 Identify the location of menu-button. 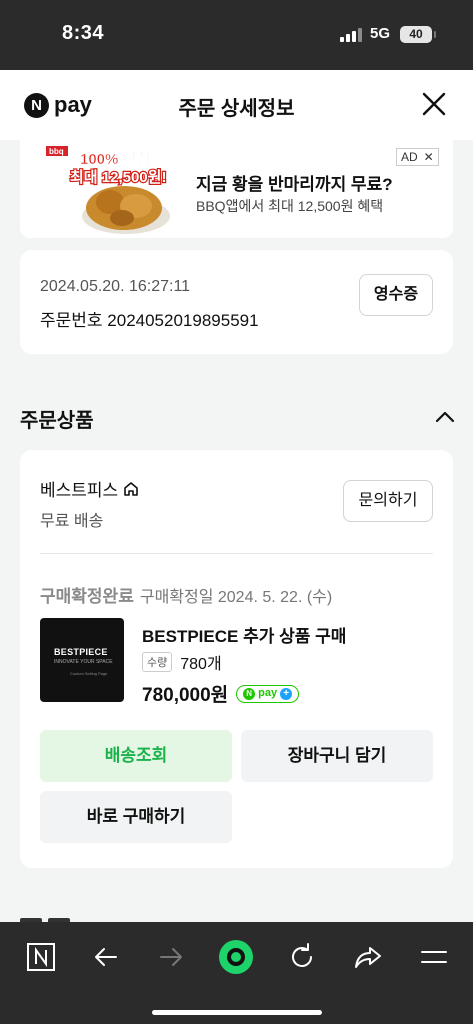
(434, 957).